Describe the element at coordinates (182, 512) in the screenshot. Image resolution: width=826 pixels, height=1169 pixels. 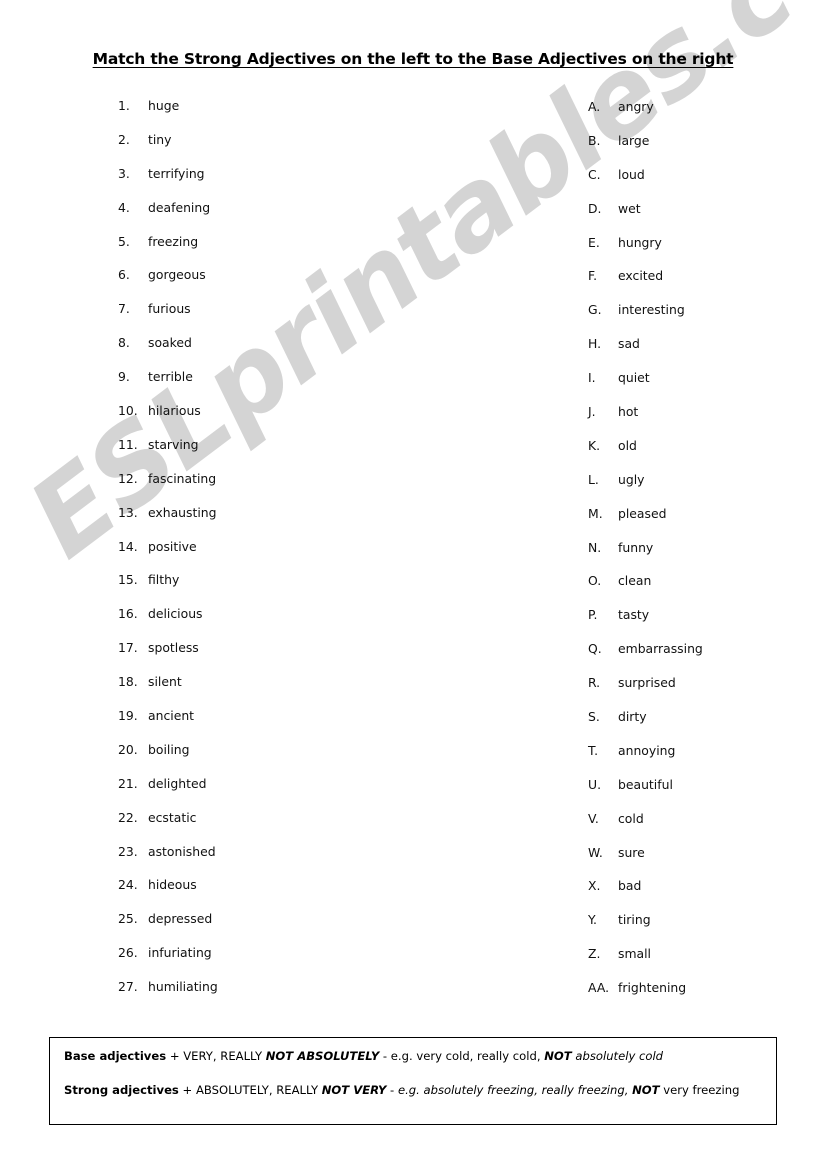
I see `strong-adjective-word: exhausting` at that location.